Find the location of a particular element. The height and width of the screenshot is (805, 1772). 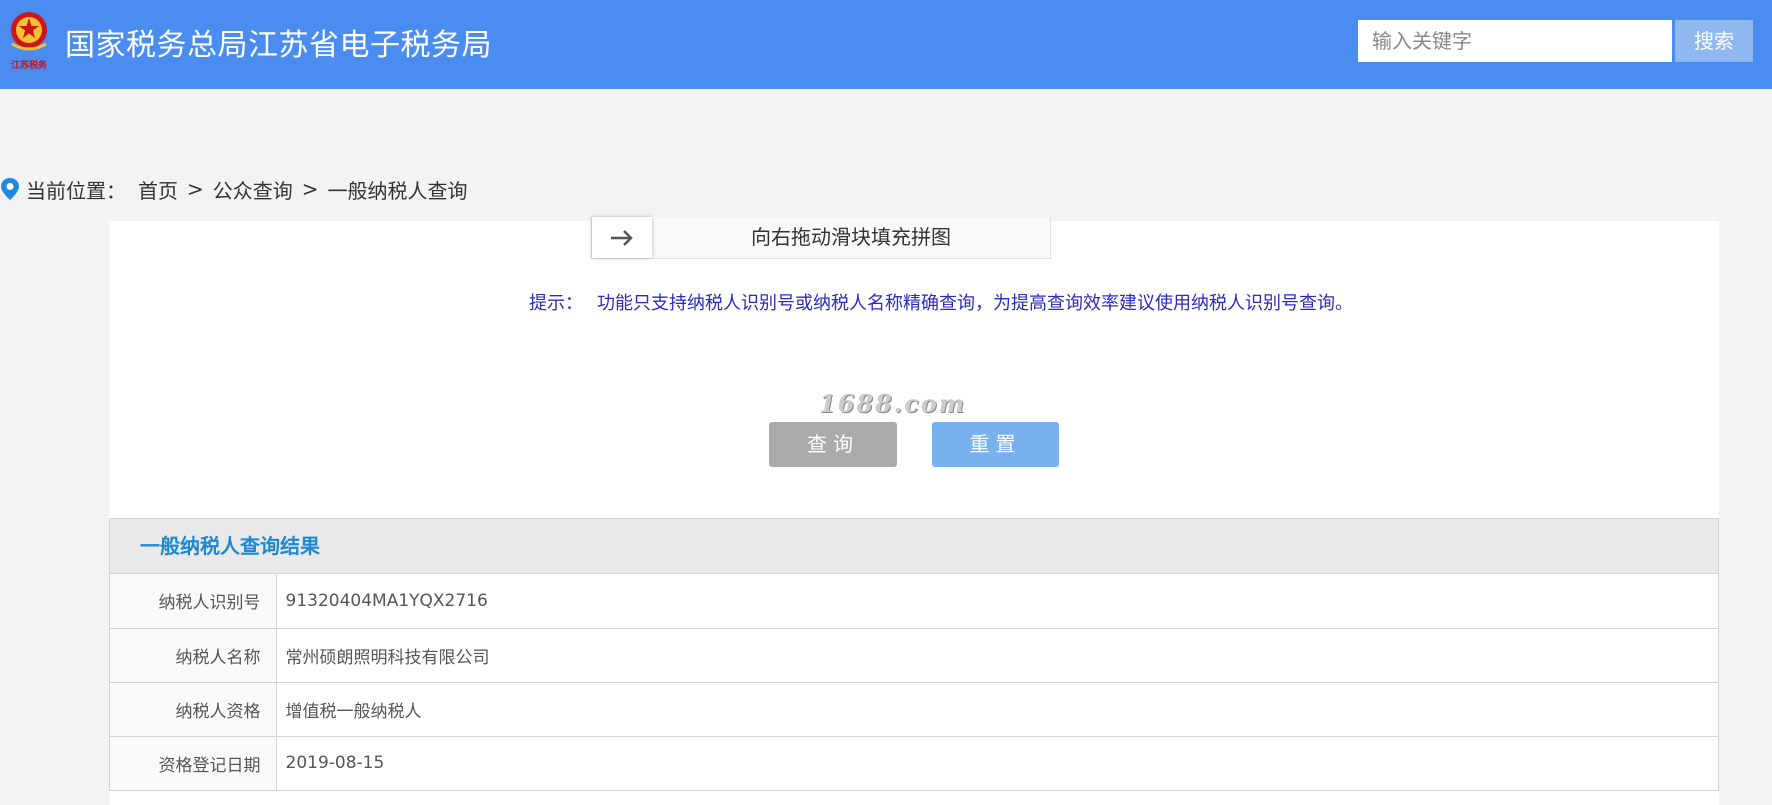

hint-label: 提示： is located at coordinates (556, 303).